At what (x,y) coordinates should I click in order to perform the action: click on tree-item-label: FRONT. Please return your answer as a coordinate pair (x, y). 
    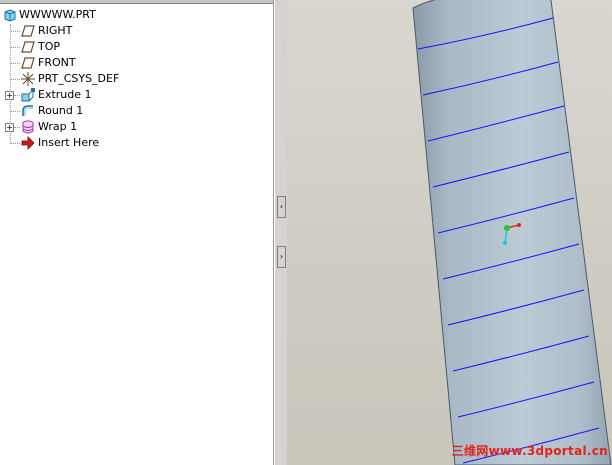
    Looking at the image, I should click on (57, 62).